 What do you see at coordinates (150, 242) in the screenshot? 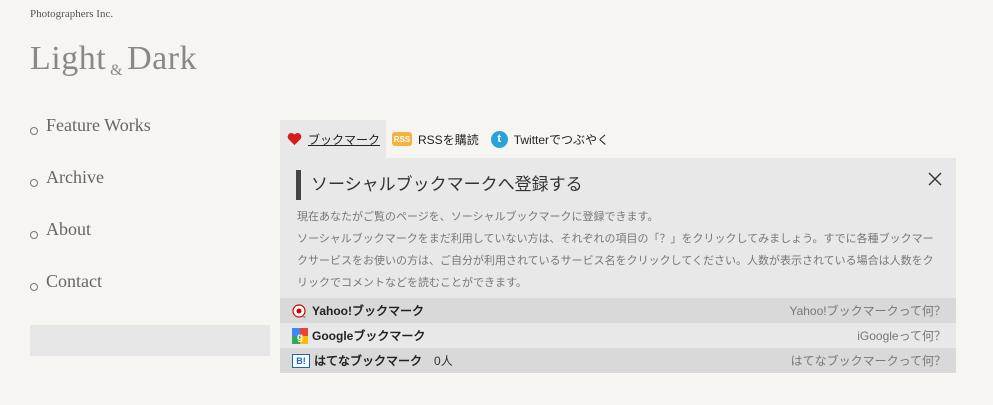
I see `nav-item-about: About` at bounding box center [150, 242].